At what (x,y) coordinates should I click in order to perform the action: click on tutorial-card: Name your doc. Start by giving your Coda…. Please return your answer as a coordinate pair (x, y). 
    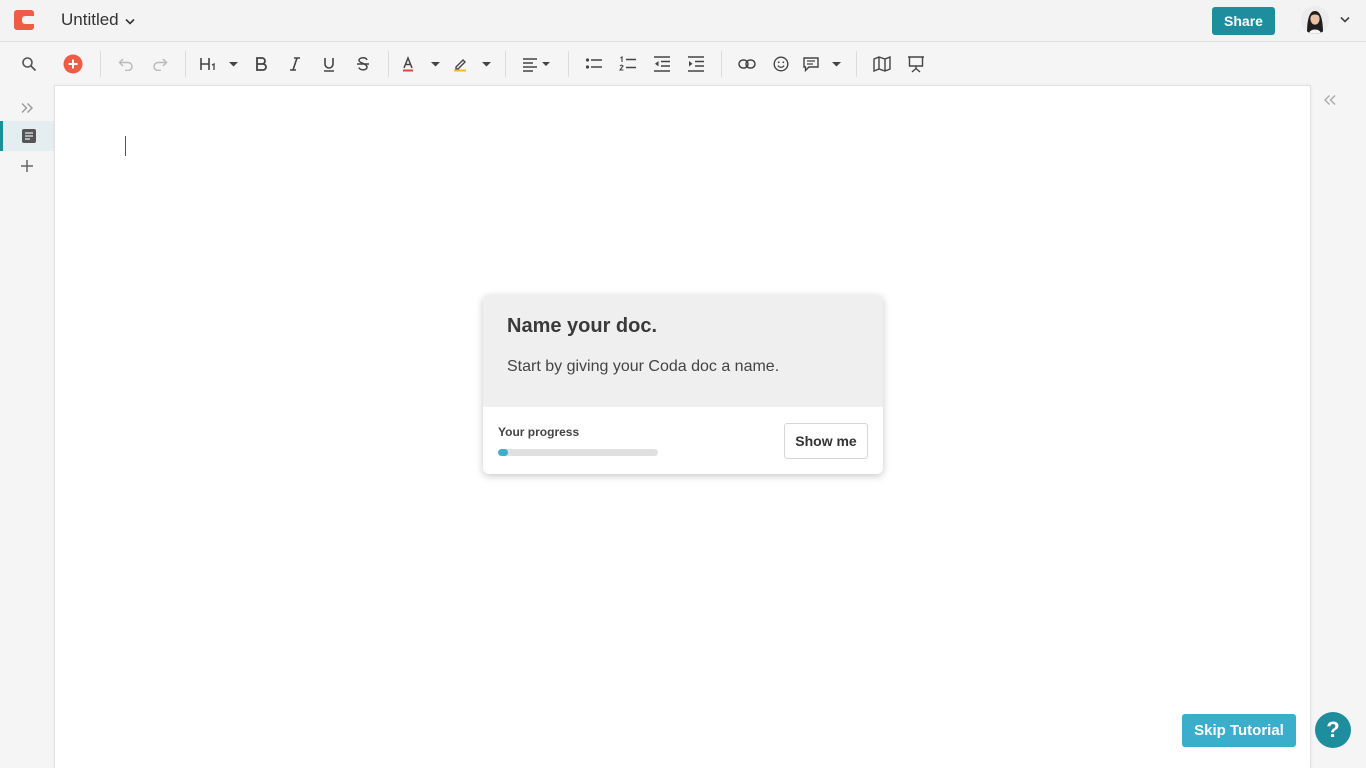
    Looking at the image, I should click on (683, 384).